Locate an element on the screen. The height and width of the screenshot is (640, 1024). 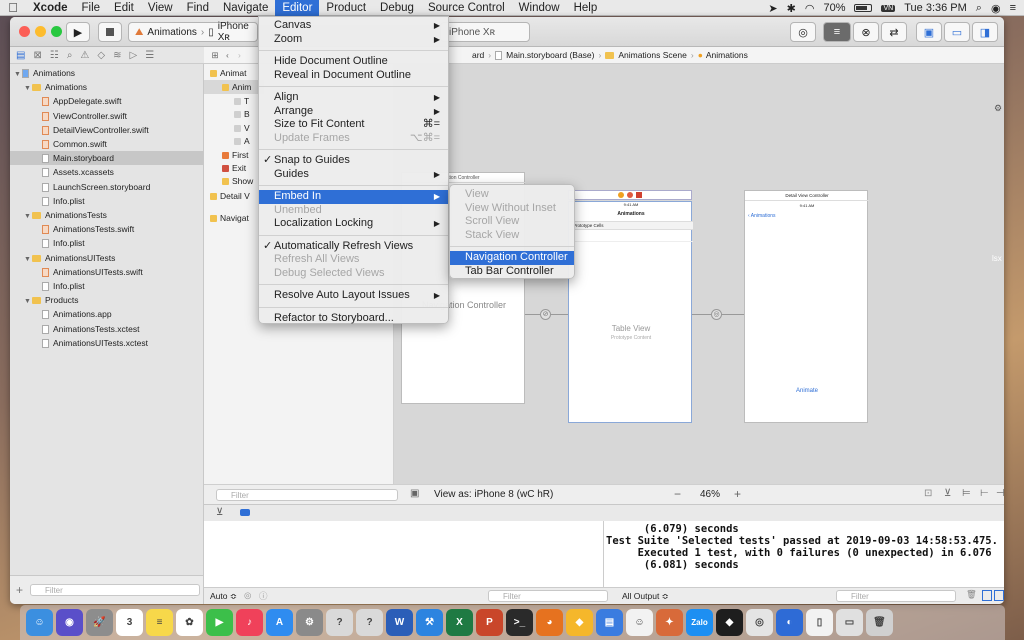
outline-item-v: V is located at coordinates (234, 128).